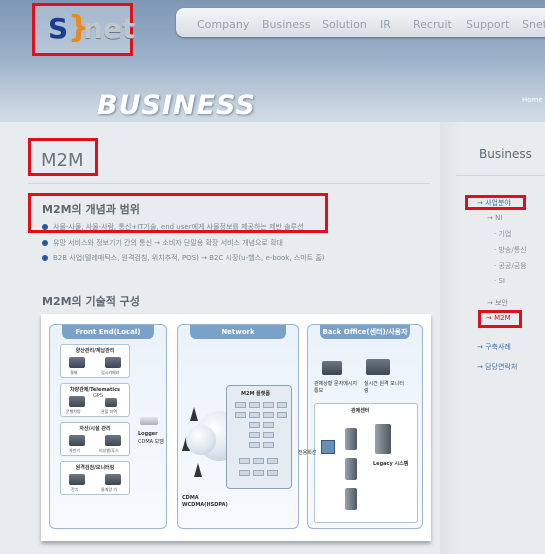 This screenshot has height=554, width=545. I want to click on nav-snet: Snet, so click(533, 24).